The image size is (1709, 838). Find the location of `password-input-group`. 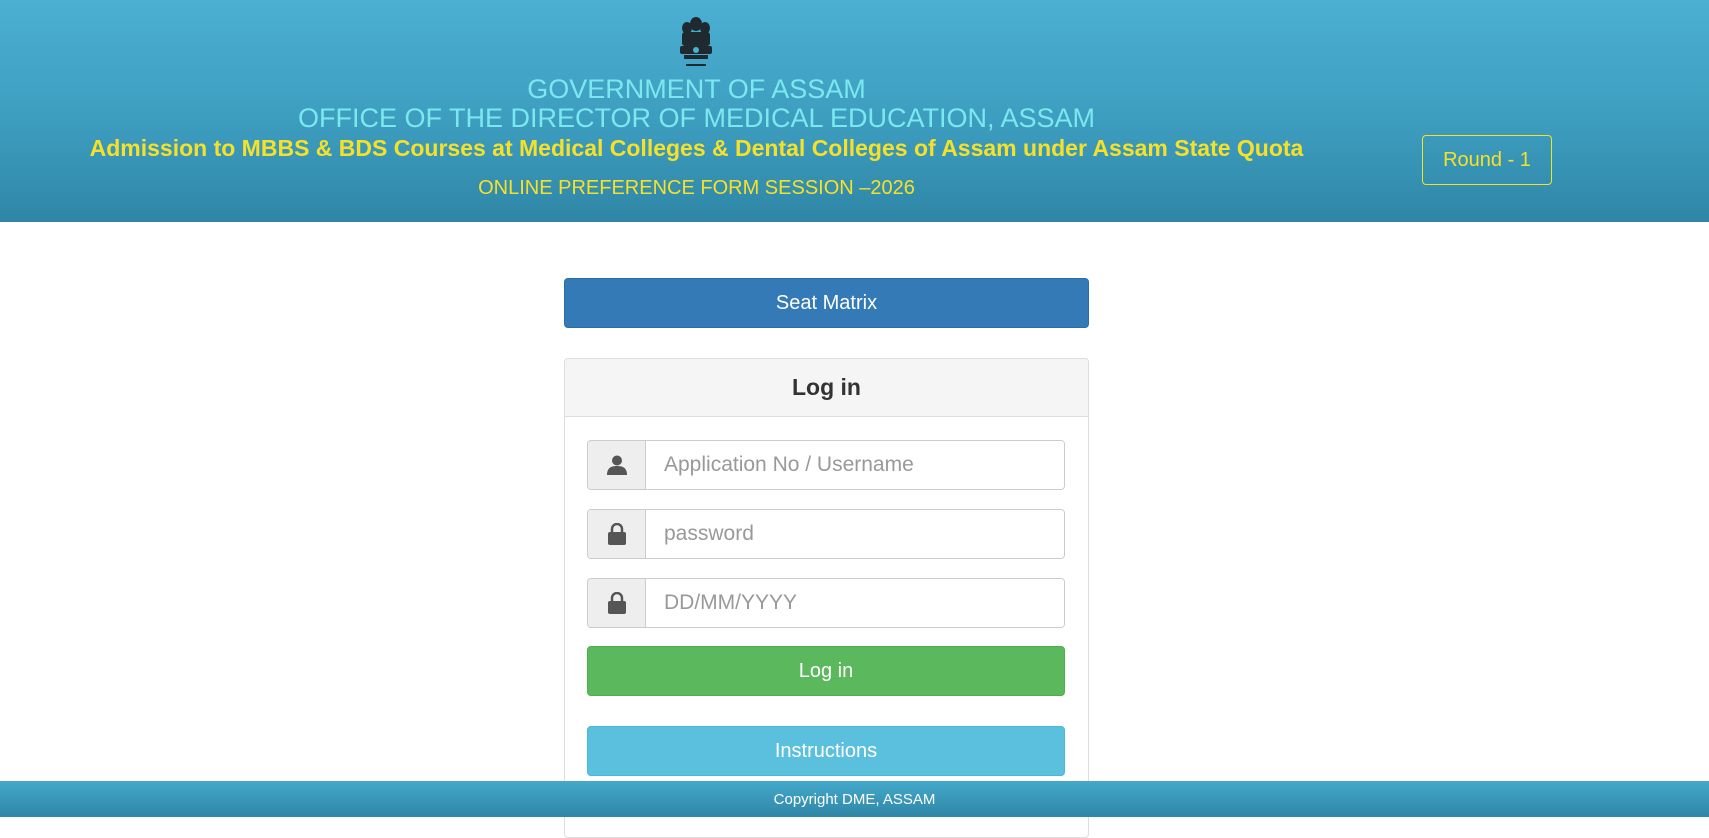

password-input-group is located at coordinates (826, 534).